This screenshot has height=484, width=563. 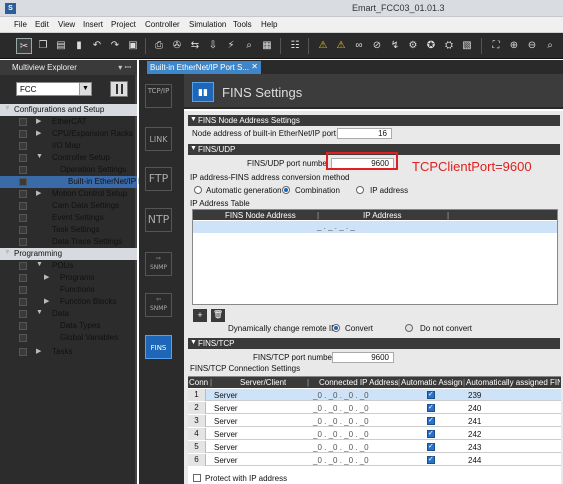 I want to click on sidebar-item: Event Settings, so click(x=68, y=218).